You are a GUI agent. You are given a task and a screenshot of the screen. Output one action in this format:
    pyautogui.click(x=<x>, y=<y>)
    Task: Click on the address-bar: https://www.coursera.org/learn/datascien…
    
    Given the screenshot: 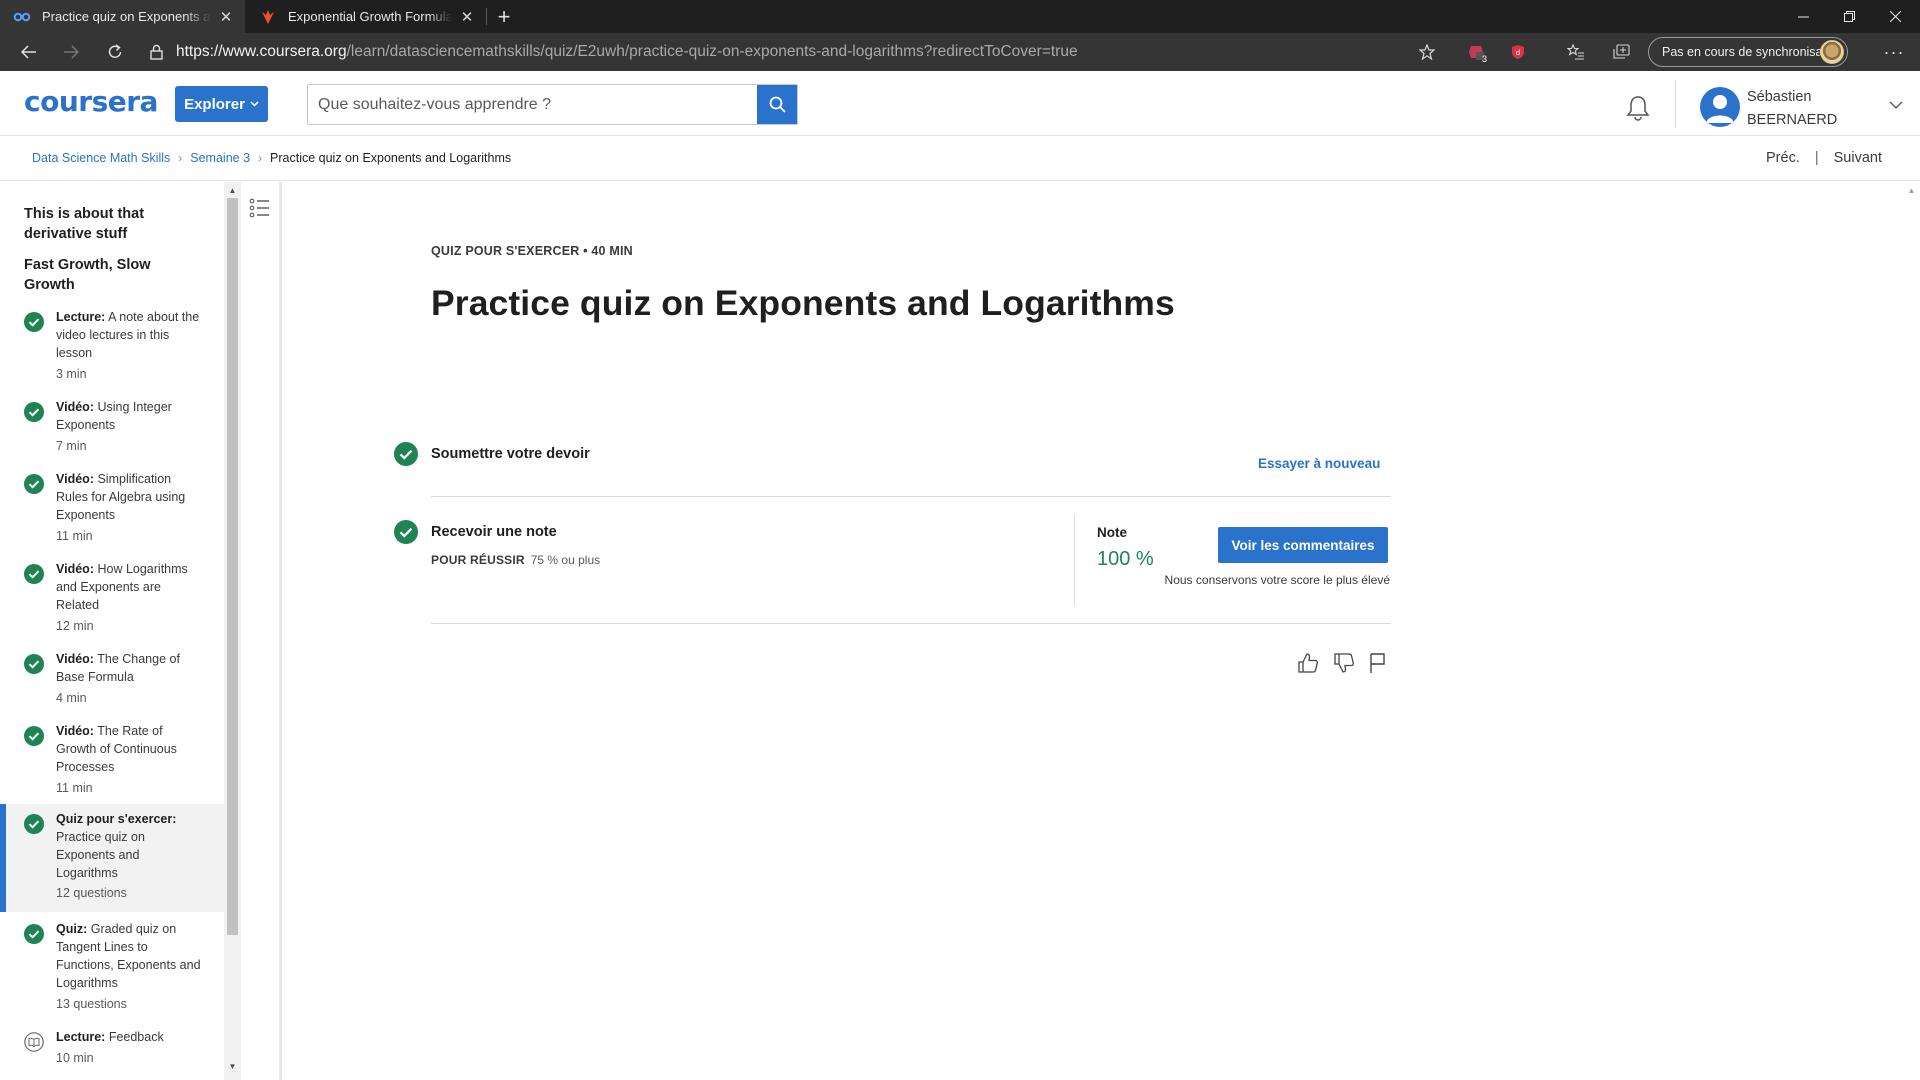 What is the action you would take?
    pyautogui.click(x=786, y=52)
    